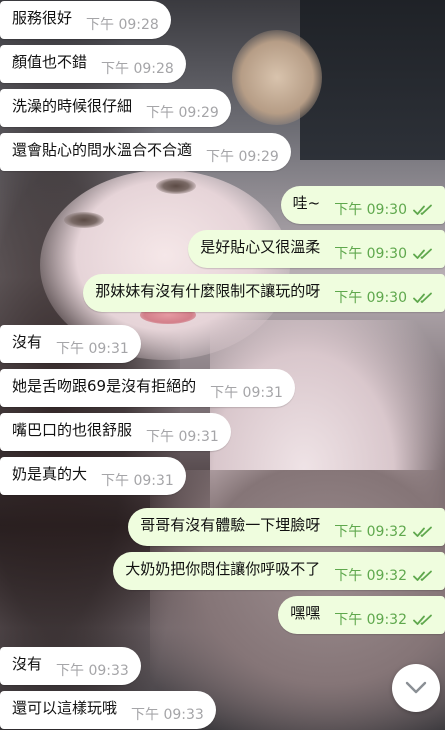  I want to click on message-text: 哥哥有沒有體驗一下埋臉呀, so click(230, 524).